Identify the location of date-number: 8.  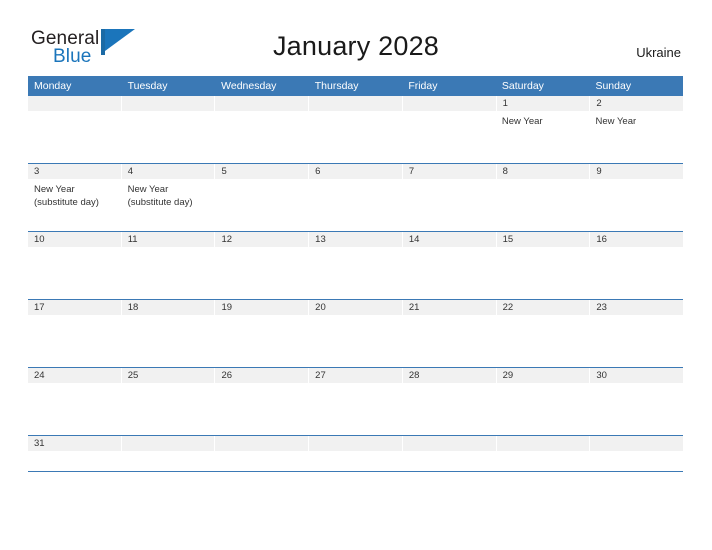
(544, 171).